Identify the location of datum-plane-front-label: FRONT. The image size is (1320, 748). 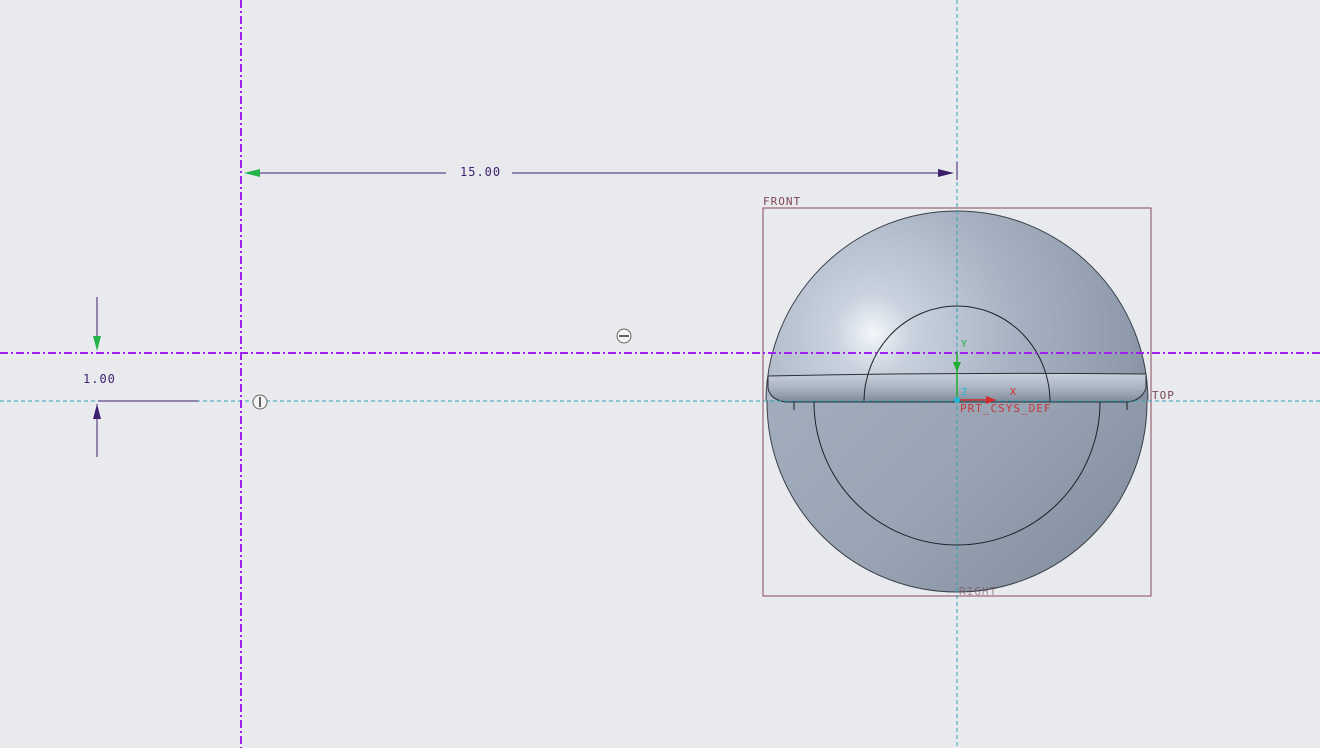
(782, 202).